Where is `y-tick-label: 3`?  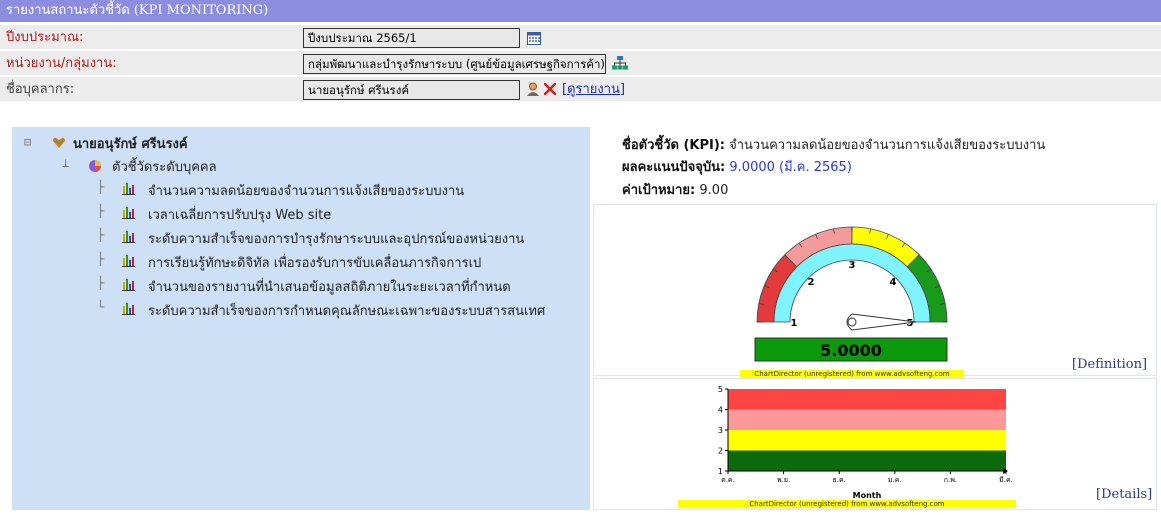 y-tick-label: 3 is located at coordinates (720, 430).